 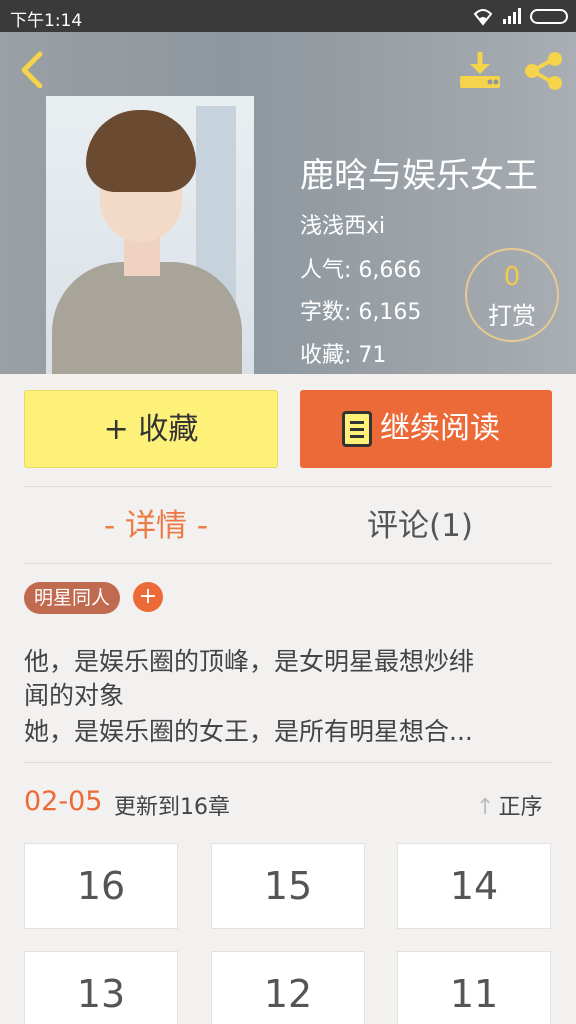 What do you see at coordinates (342, 224) in the screenshot?
I see `book-author: 浅浅西xi` at bounding box center [342, 224].